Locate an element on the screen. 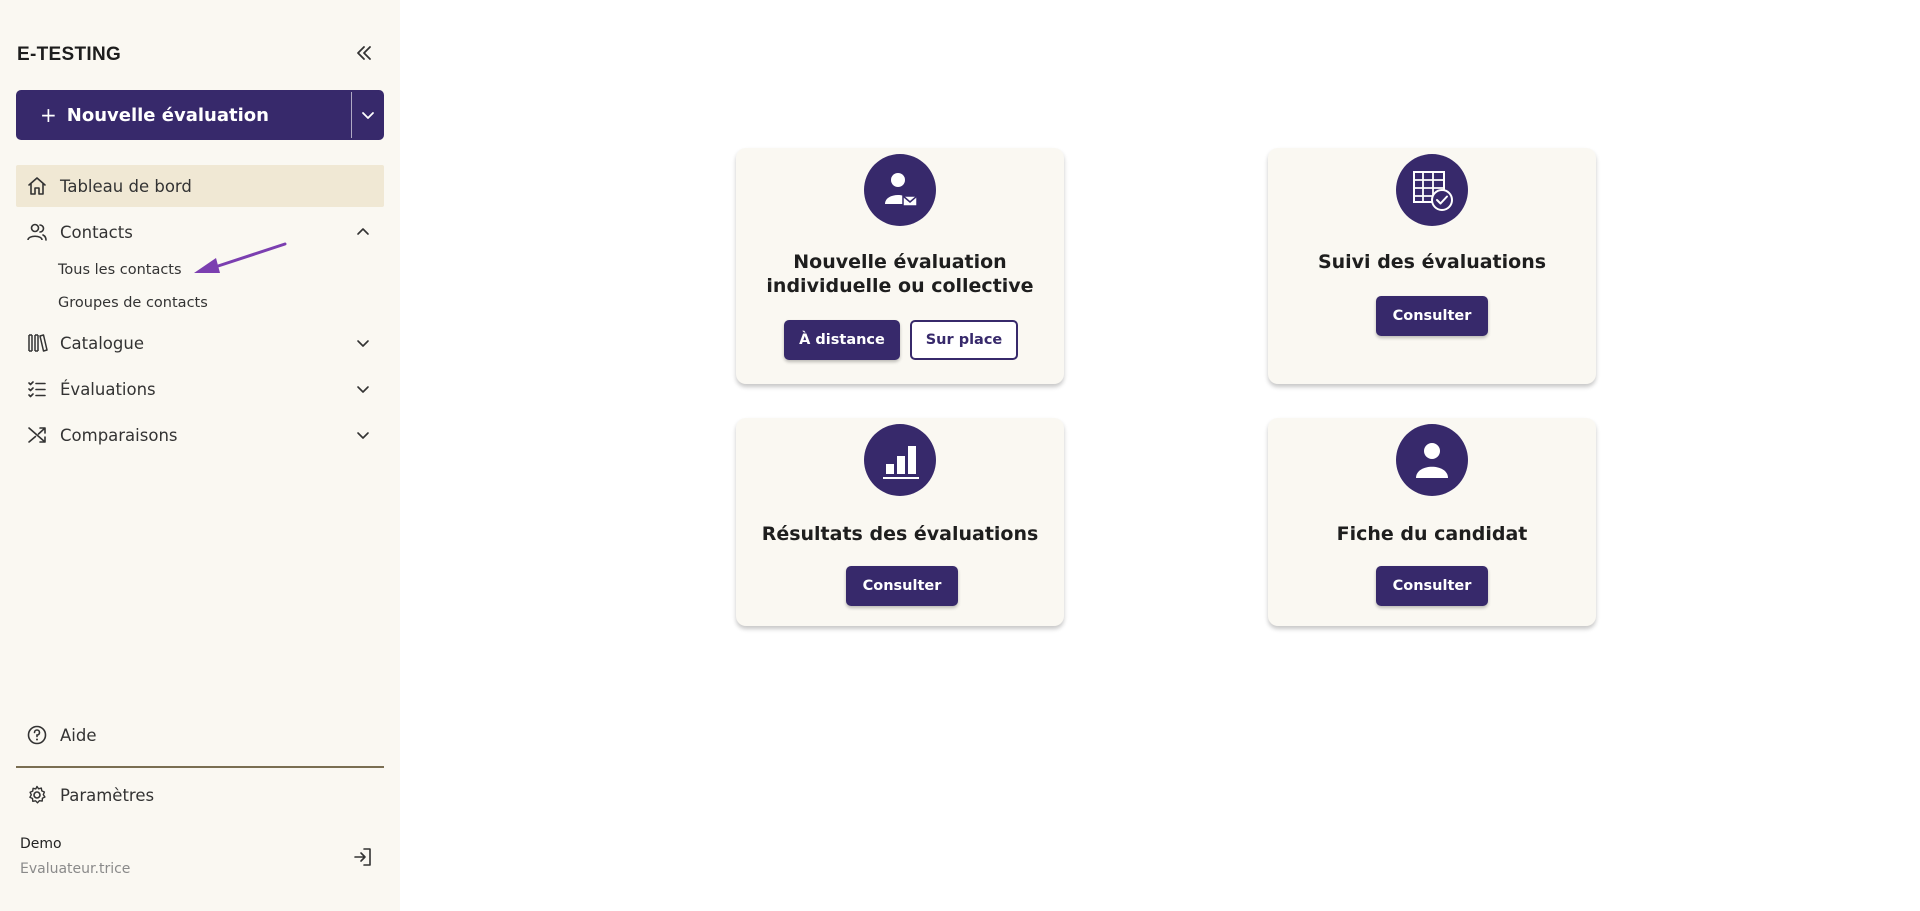 The image size is (1920, 911). person-envelope-icon is located at coordinates (900, 190).